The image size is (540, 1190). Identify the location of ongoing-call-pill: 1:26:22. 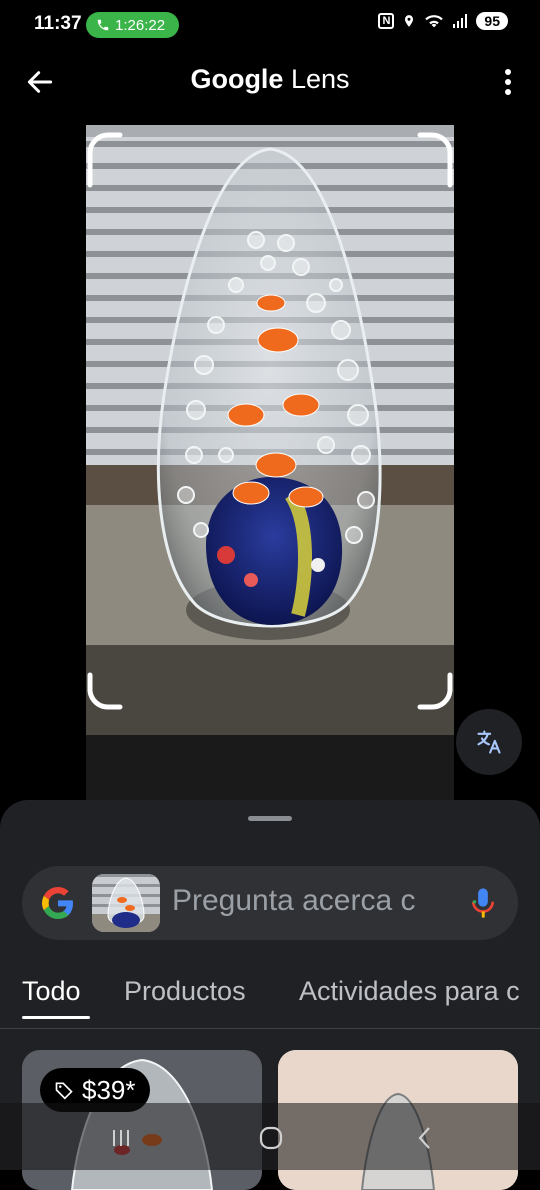
(132, 25).